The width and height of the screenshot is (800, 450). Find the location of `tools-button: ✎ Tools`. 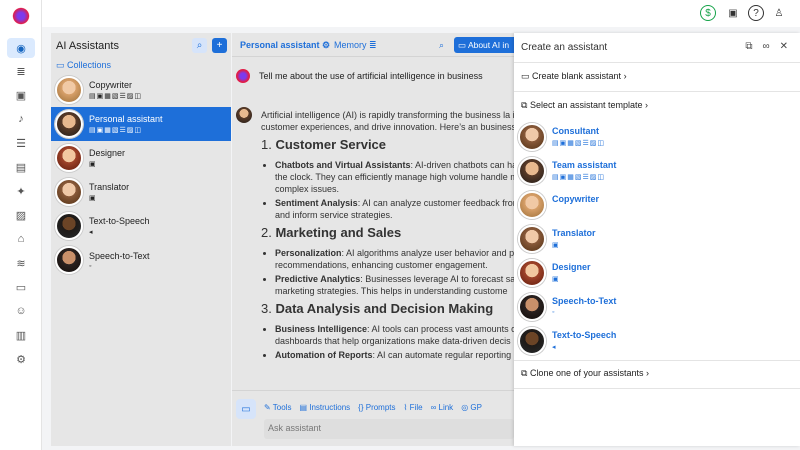

tools-button: ✎ Tools is located at coordinates (277, 407).